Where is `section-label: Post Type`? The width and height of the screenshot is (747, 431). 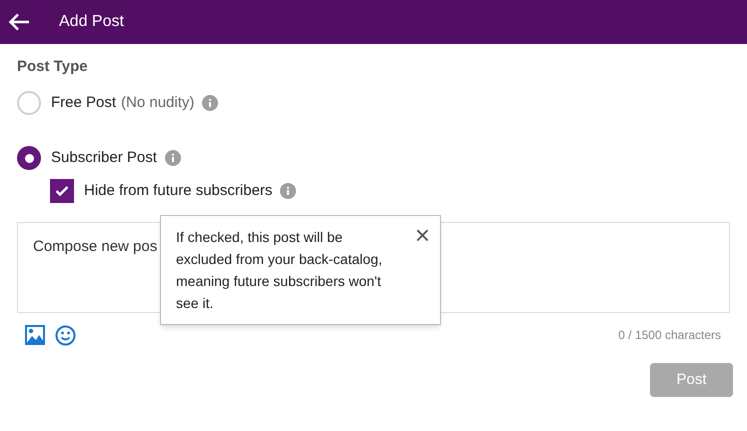 section-label: Post Type is located at coordinates (52, 67).